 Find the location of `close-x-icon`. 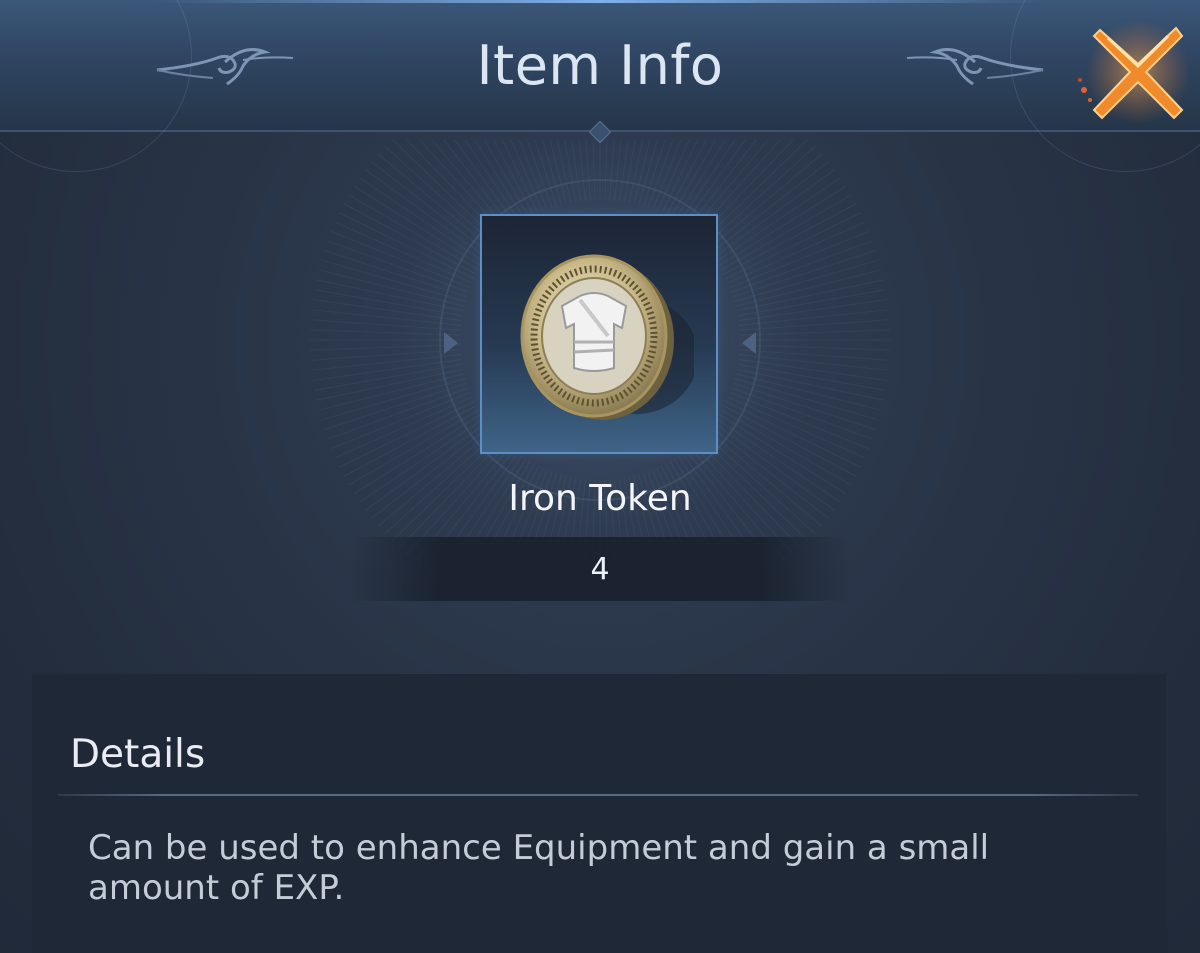

close-x-icon is located at coordinates (1134, 72).